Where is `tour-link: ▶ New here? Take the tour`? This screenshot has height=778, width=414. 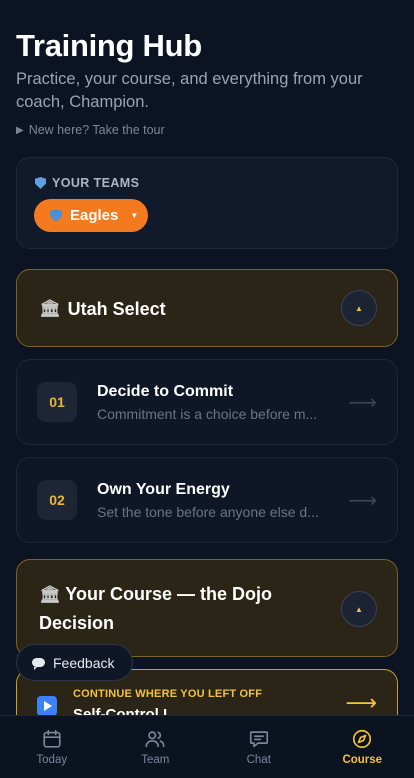
tour-link: ▶ New here? Take the tour is located at coordinates (90, 130).